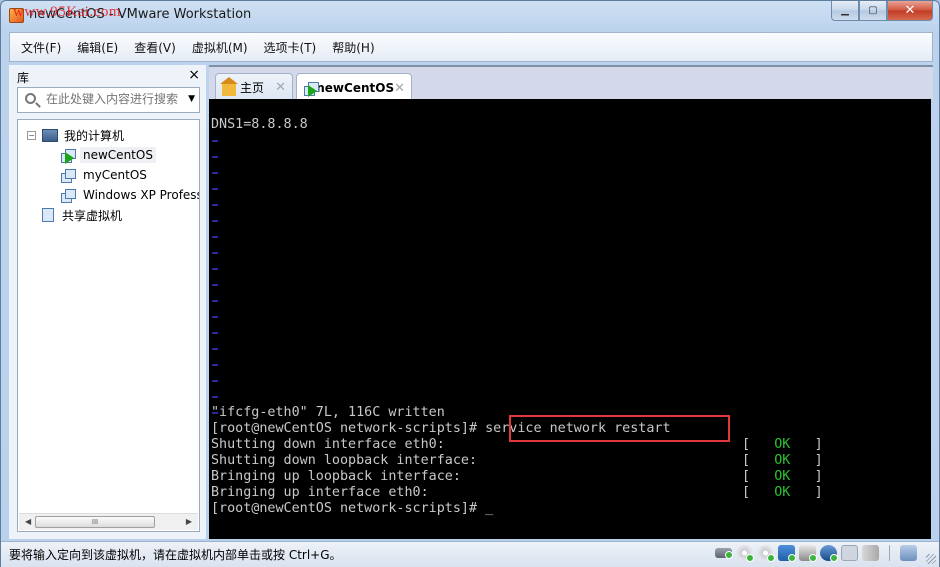 This screenshot has width=940, height=567. I want to click on tree-item-mycentos: myCentOS, so click(103, 175).